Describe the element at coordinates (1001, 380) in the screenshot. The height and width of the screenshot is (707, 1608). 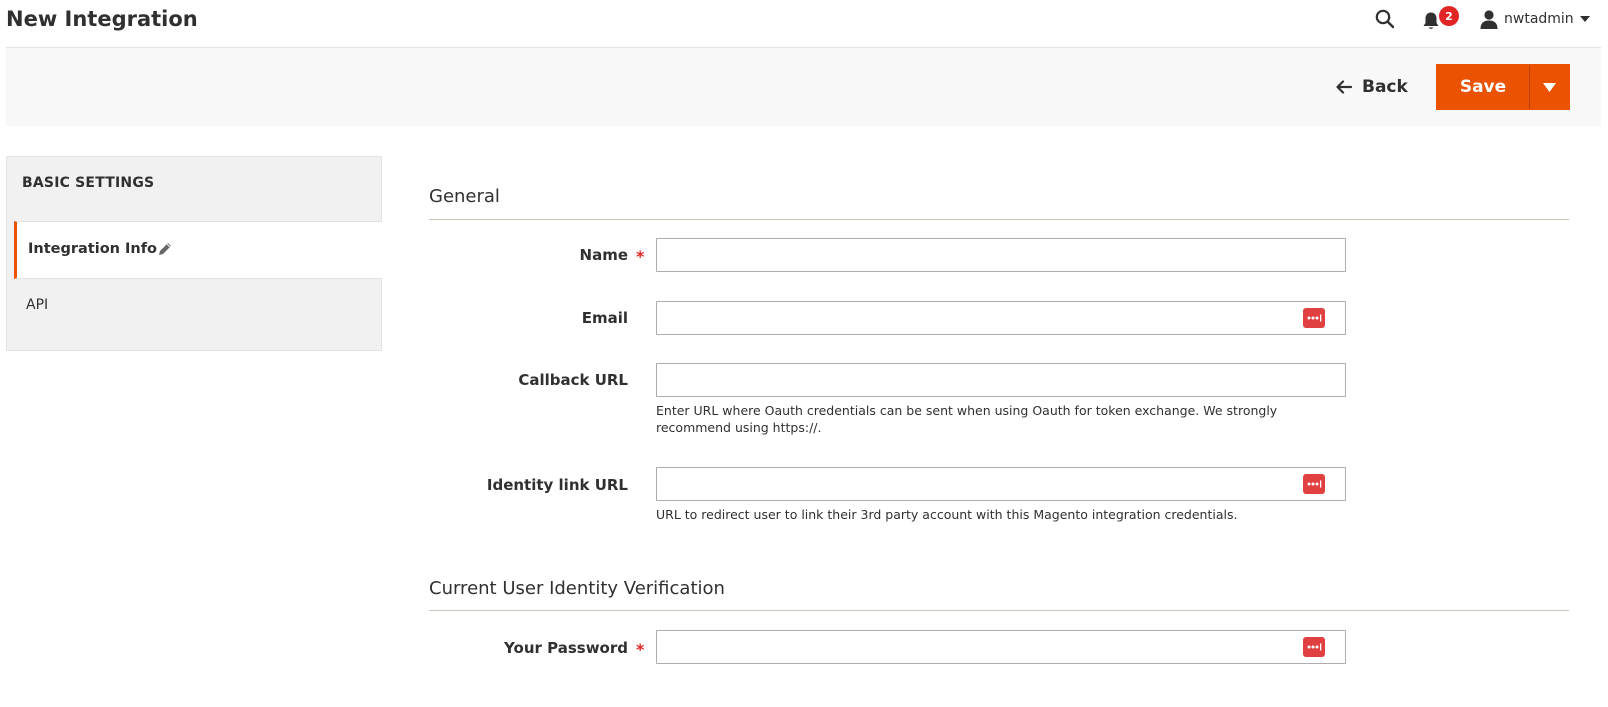
I see `callback-url-field` at that location.